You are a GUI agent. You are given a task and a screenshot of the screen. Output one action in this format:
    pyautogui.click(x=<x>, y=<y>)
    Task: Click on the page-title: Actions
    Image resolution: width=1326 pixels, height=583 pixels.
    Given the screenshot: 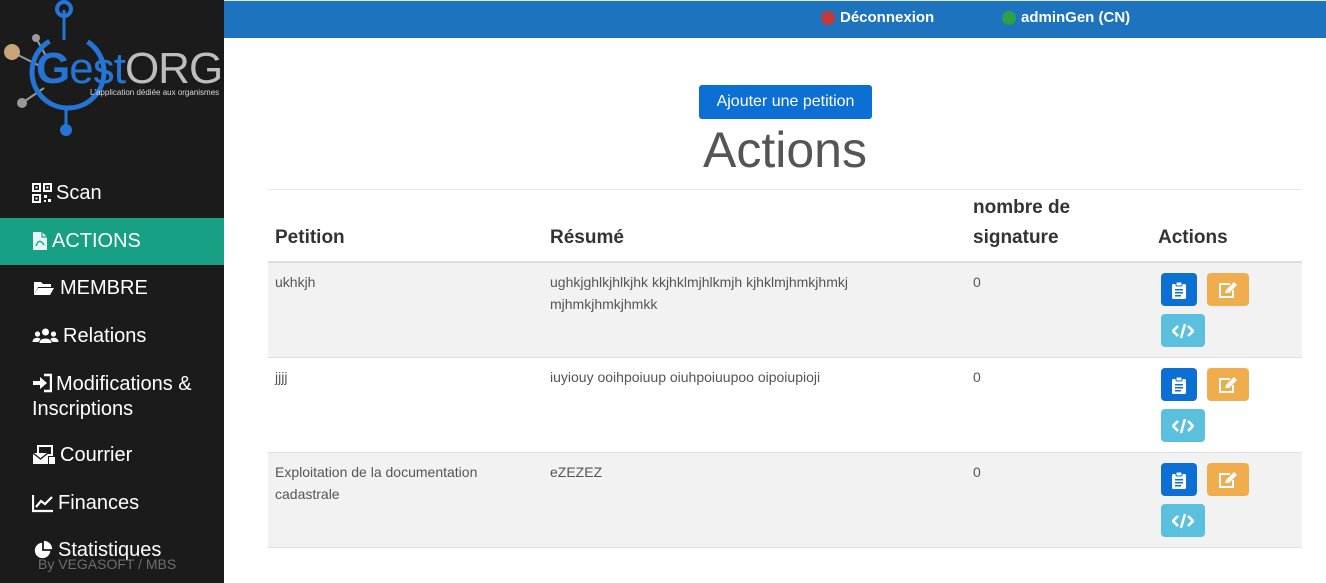 What is the action you would take?
    pyautogui.click(x=785, y=150)
    